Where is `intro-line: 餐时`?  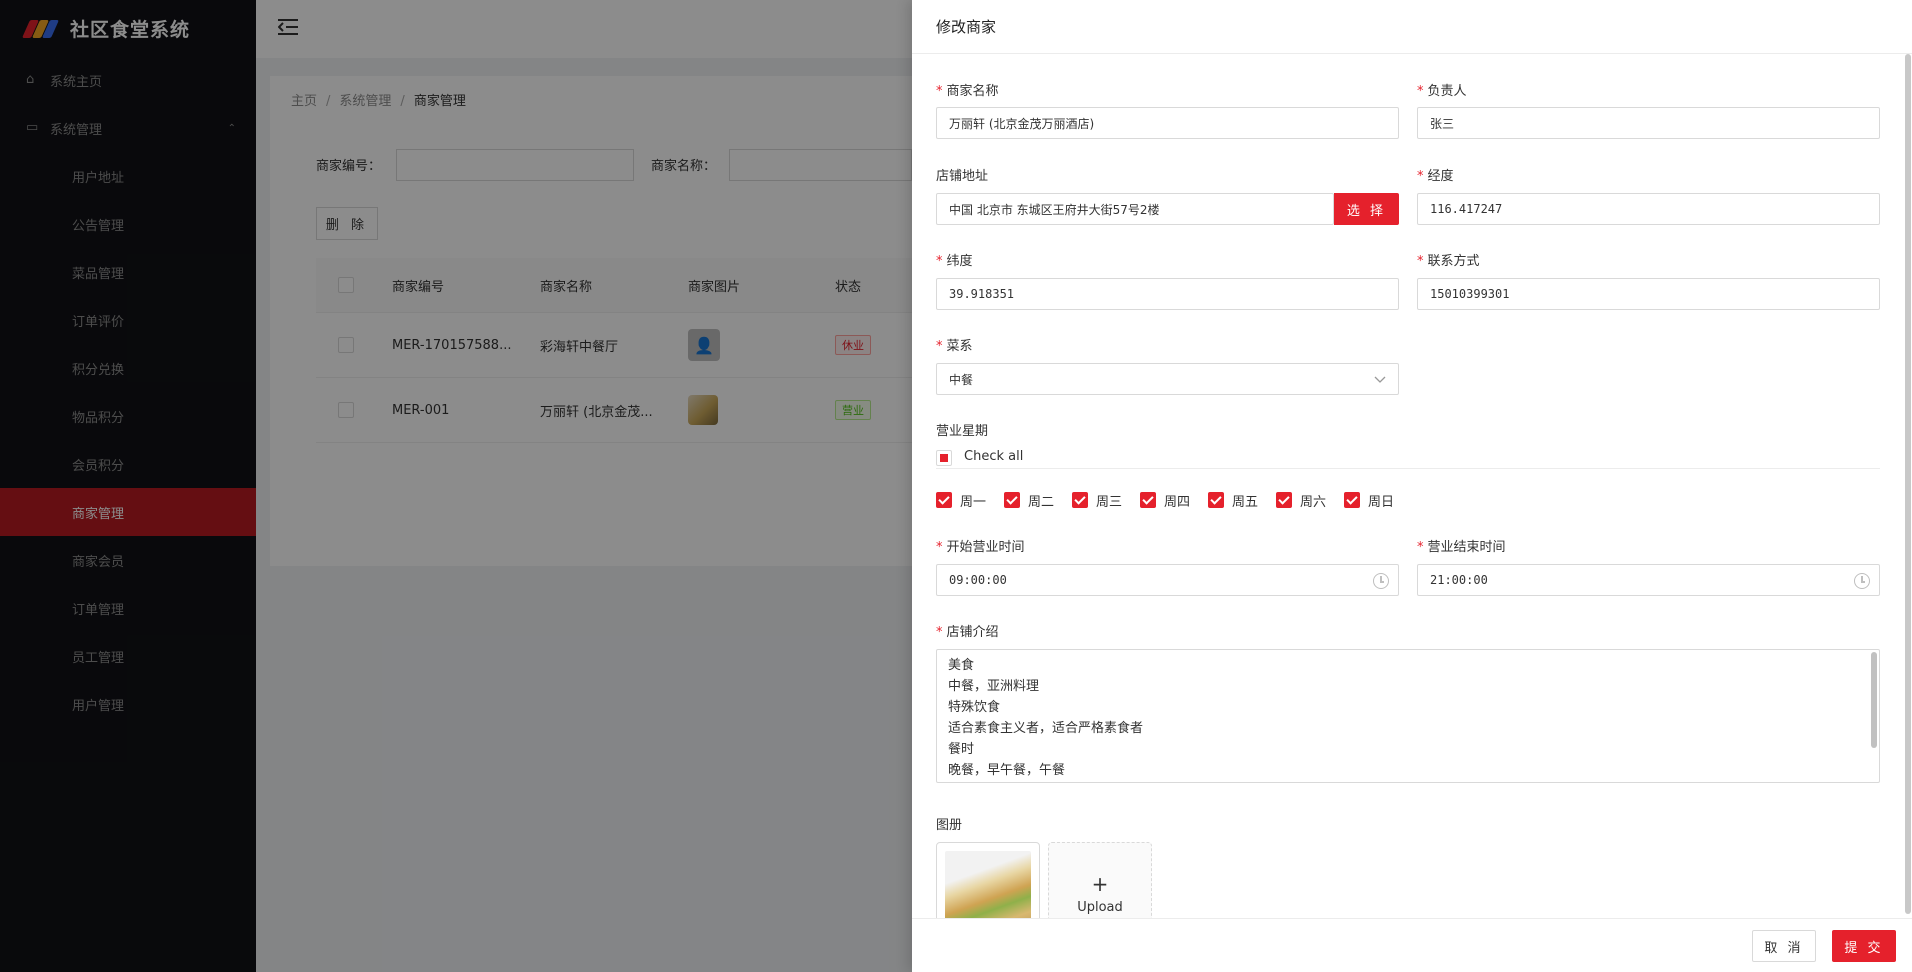
intro-line: 餐时 is located at coordinates (961, 749).